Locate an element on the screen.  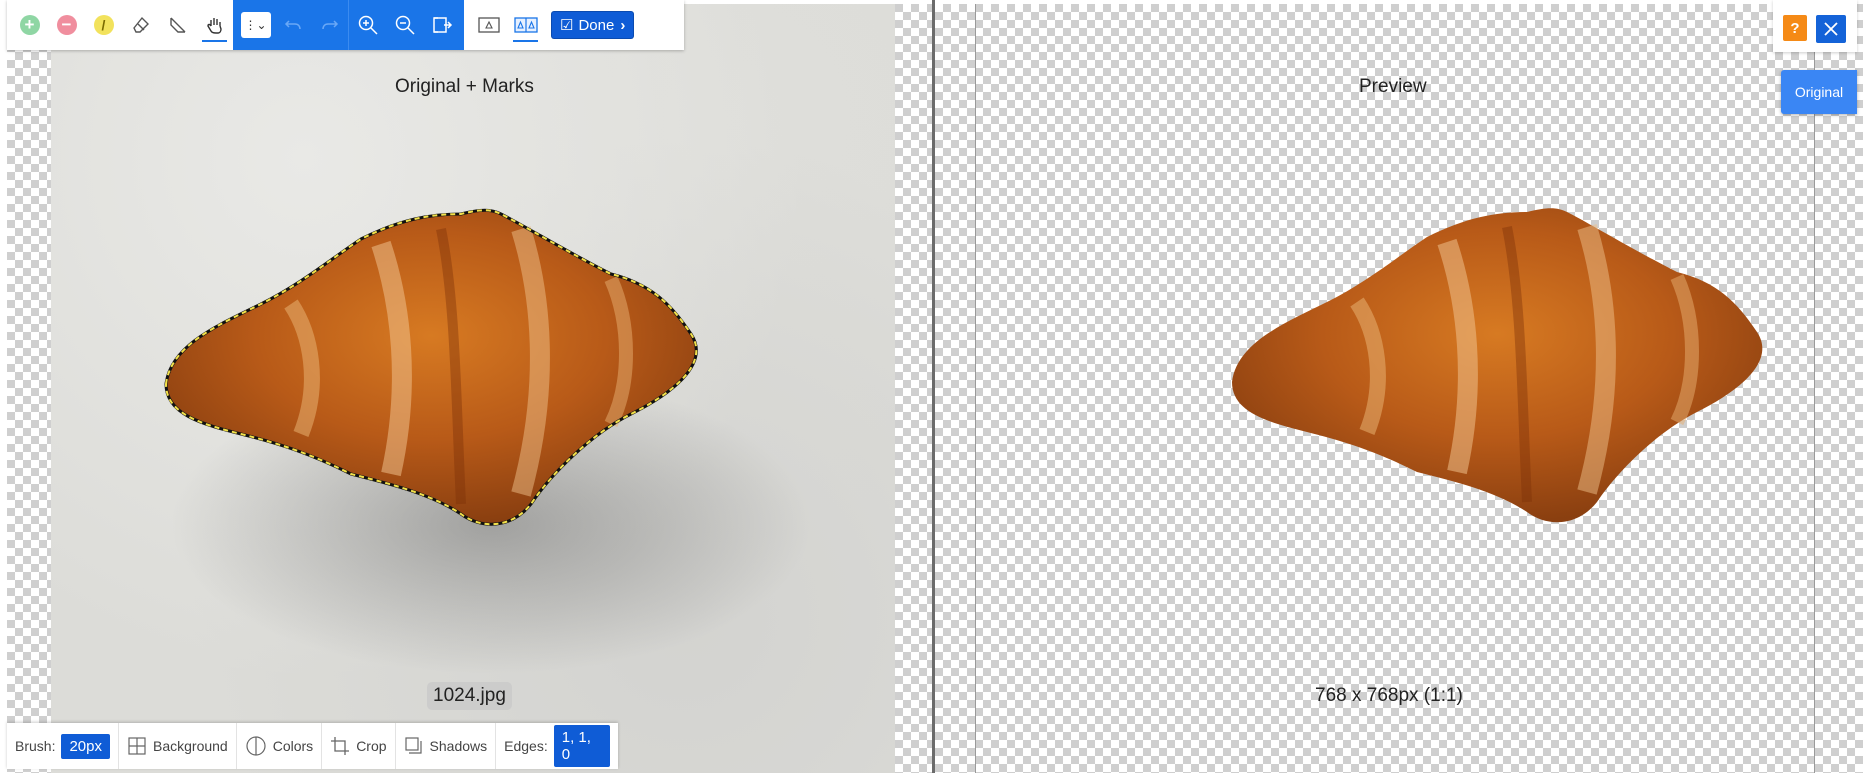
redo-button is located at coordinates (329, 25).